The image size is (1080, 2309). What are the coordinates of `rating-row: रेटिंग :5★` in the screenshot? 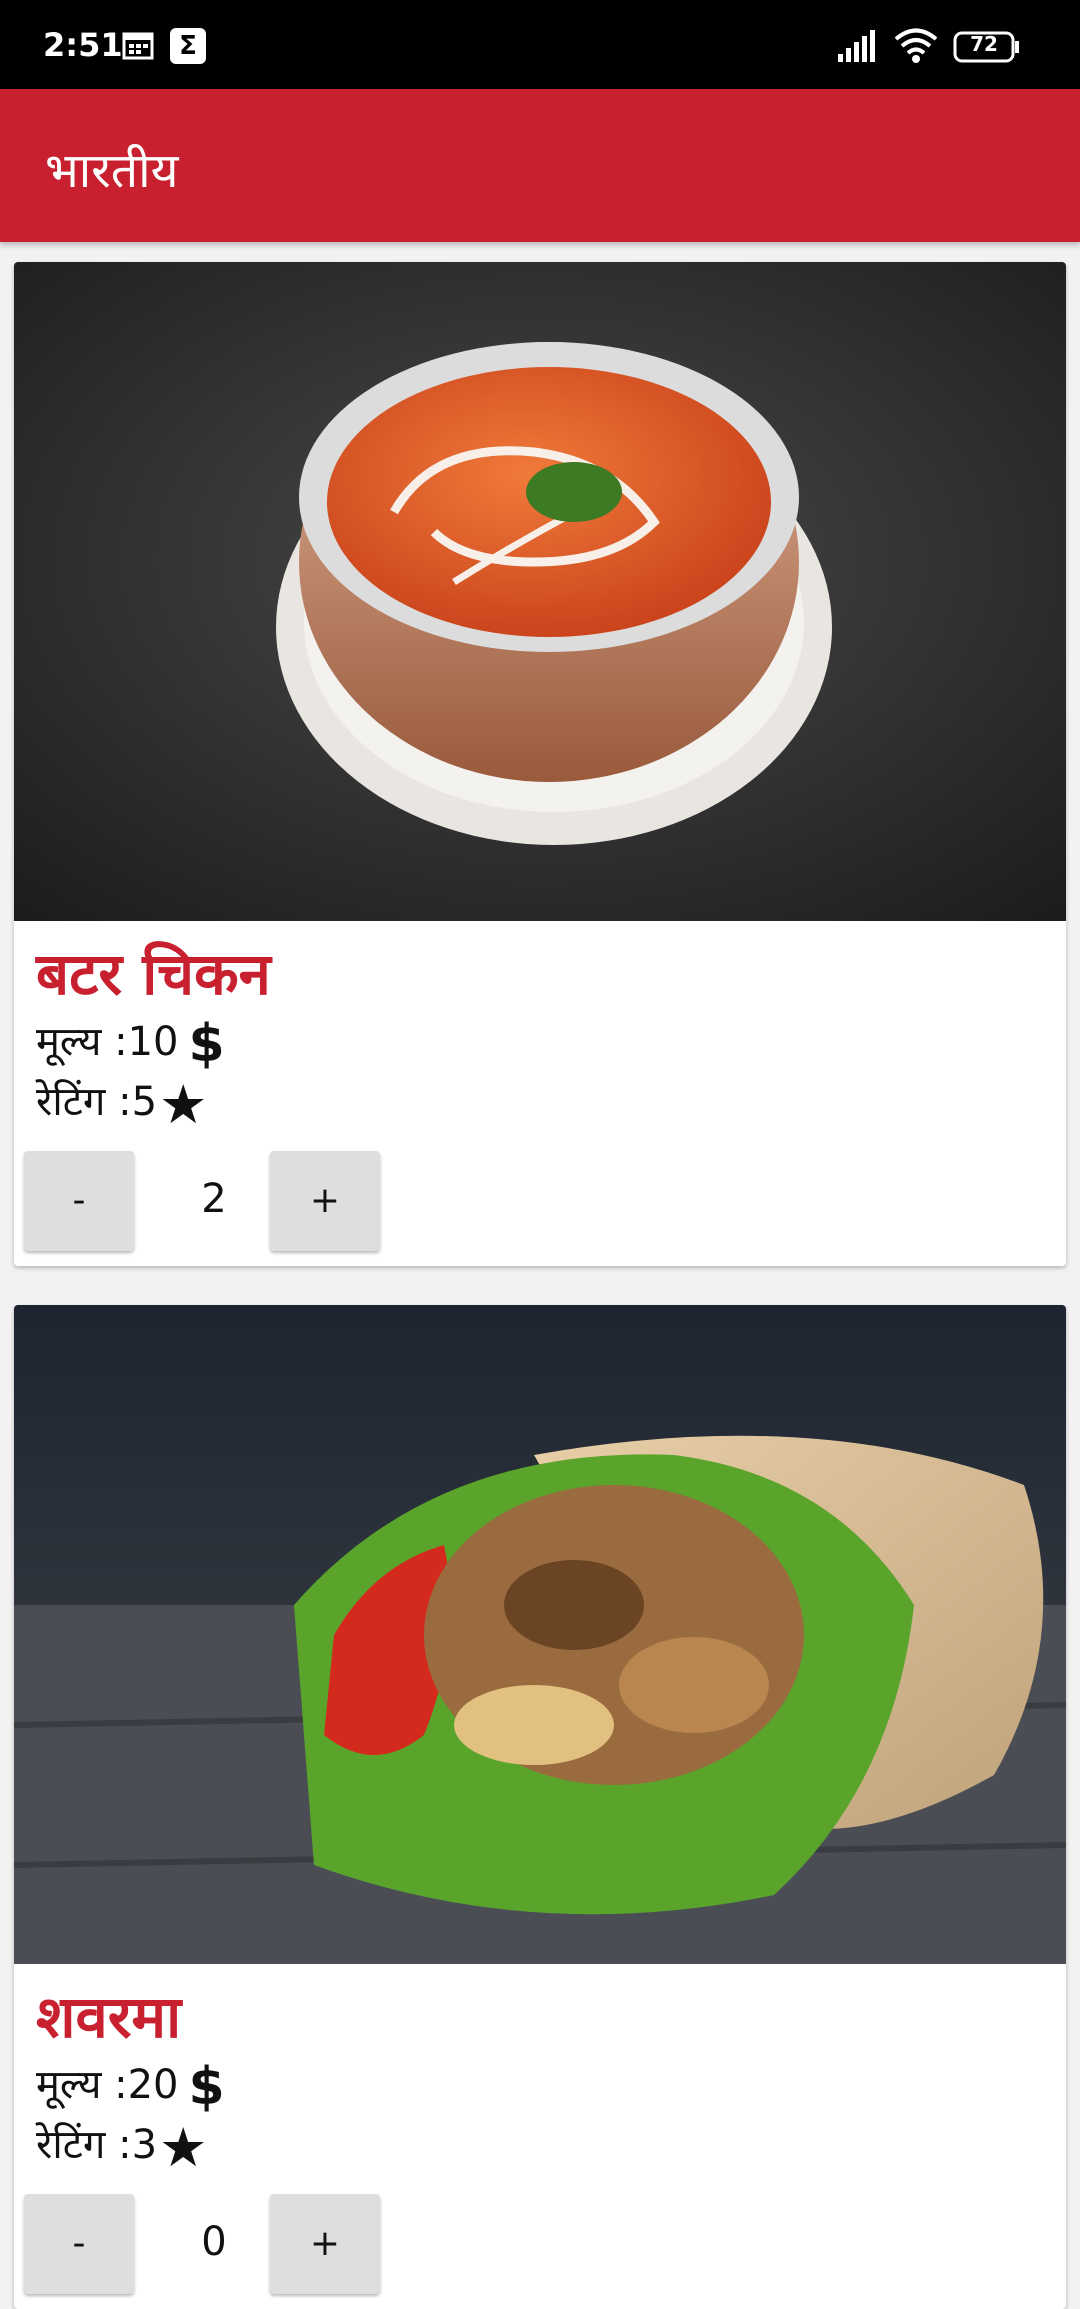 It's located at (121, 1104).